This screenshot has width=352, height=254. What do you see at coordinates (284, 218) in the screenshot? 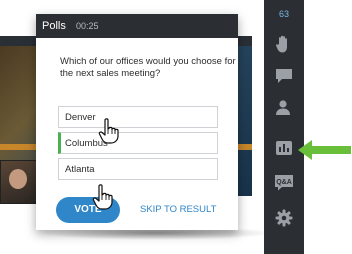
I see `gear-icon` at bounding box center [284, 218].